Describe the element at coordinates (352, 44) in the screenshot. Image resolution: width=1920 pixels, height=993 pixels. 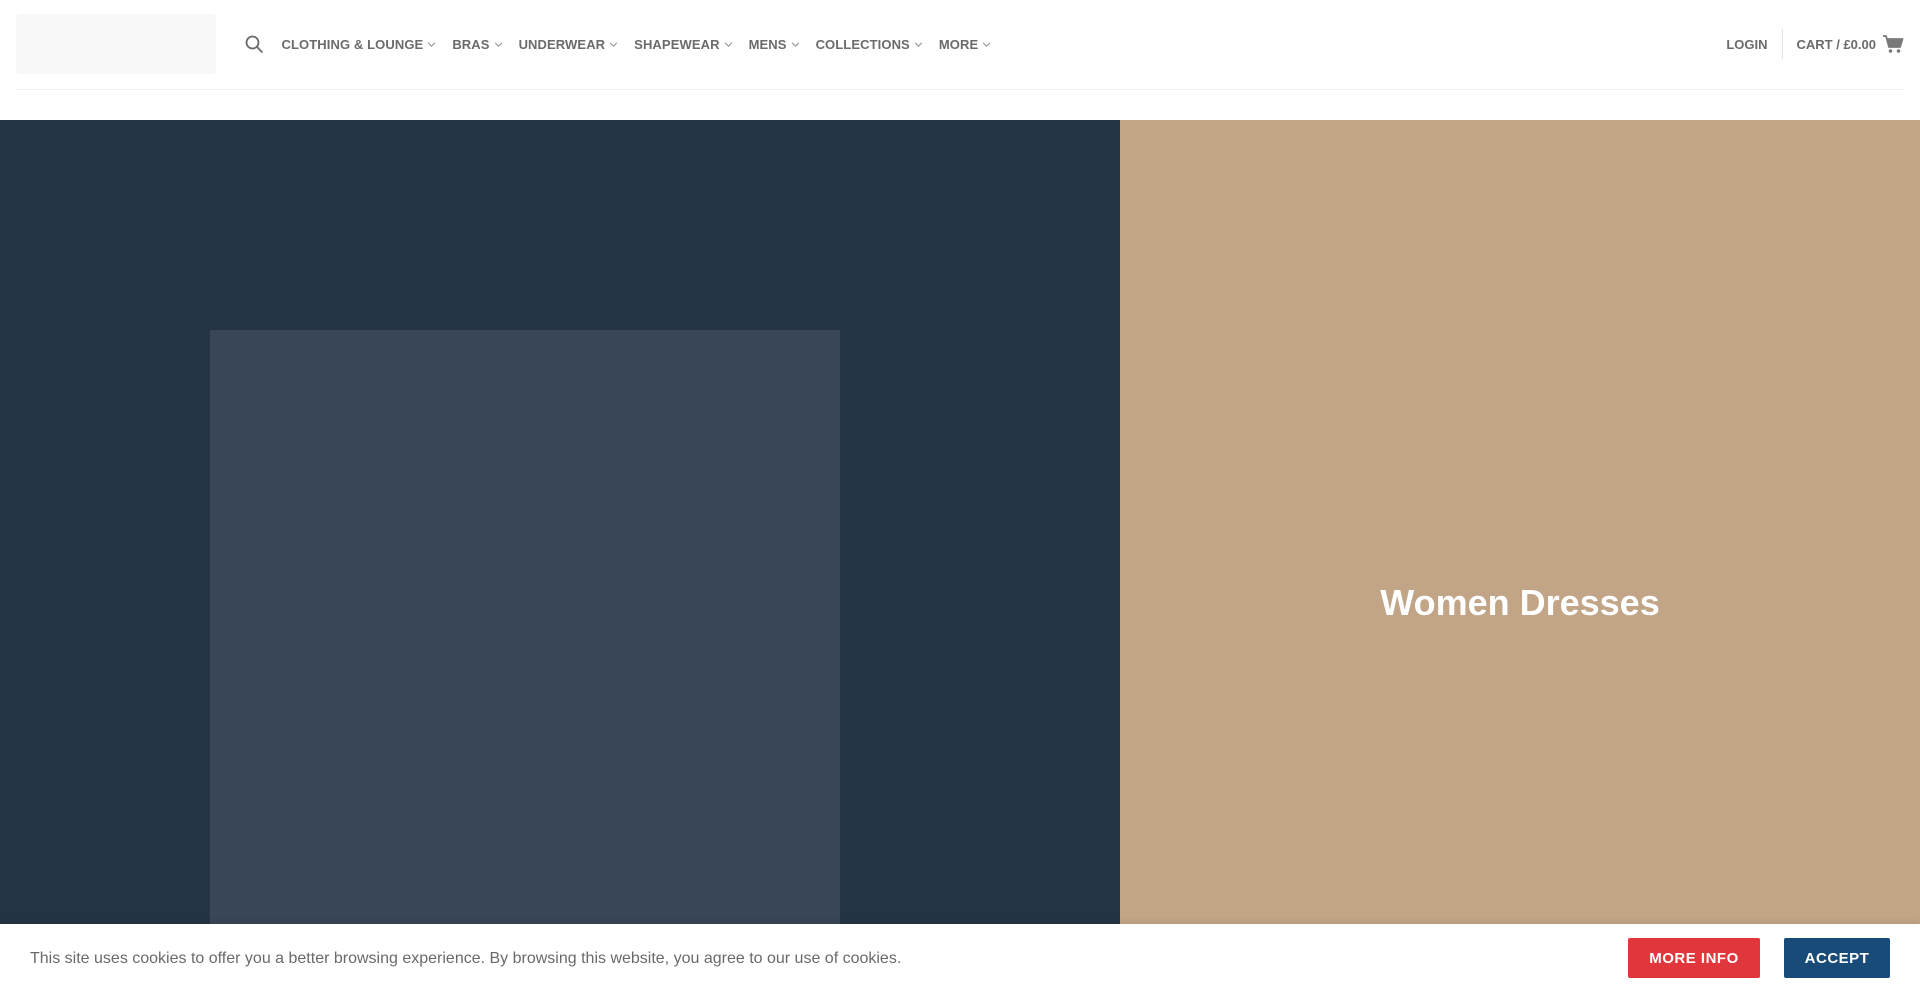
I see `nav-item-label: CLOTHING & LOUNGE` at that location.